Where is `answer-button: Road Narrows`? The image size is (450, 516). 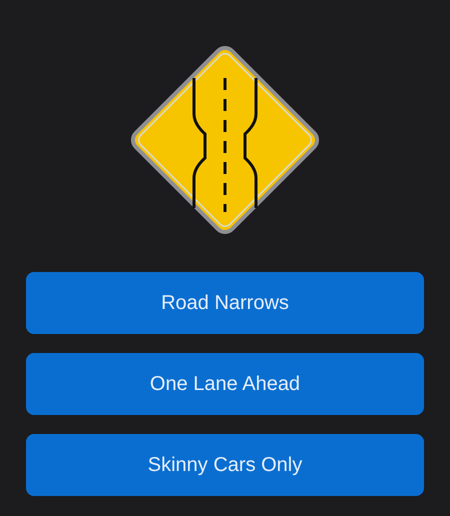
answer-button: Road Narrows is located at coordinates (225, 303).